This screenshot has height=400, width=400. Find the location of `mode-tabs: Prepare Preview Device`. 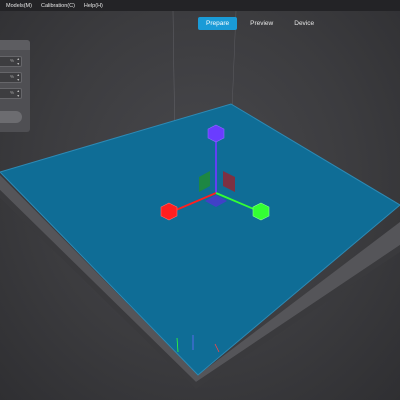

mode-tabs: Prepare Preview Device is located at coordinates (260, 23).